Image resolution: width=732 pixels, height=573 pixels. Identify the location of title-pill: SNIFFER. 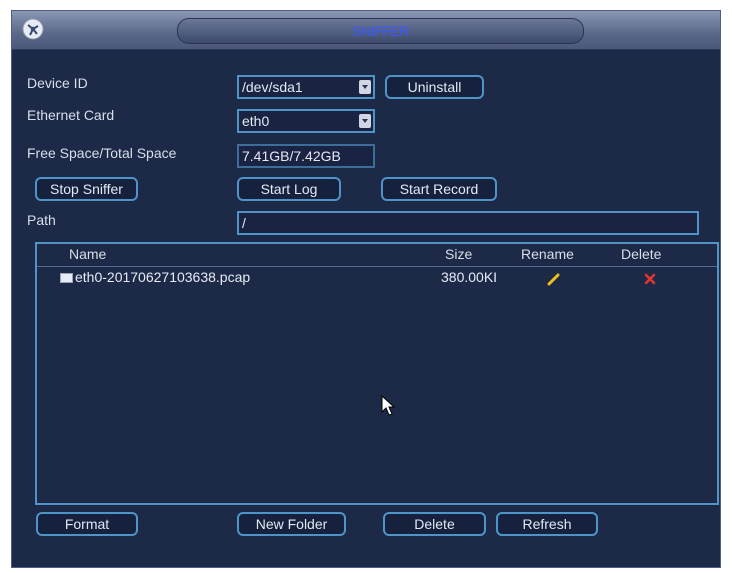
(380, 31).